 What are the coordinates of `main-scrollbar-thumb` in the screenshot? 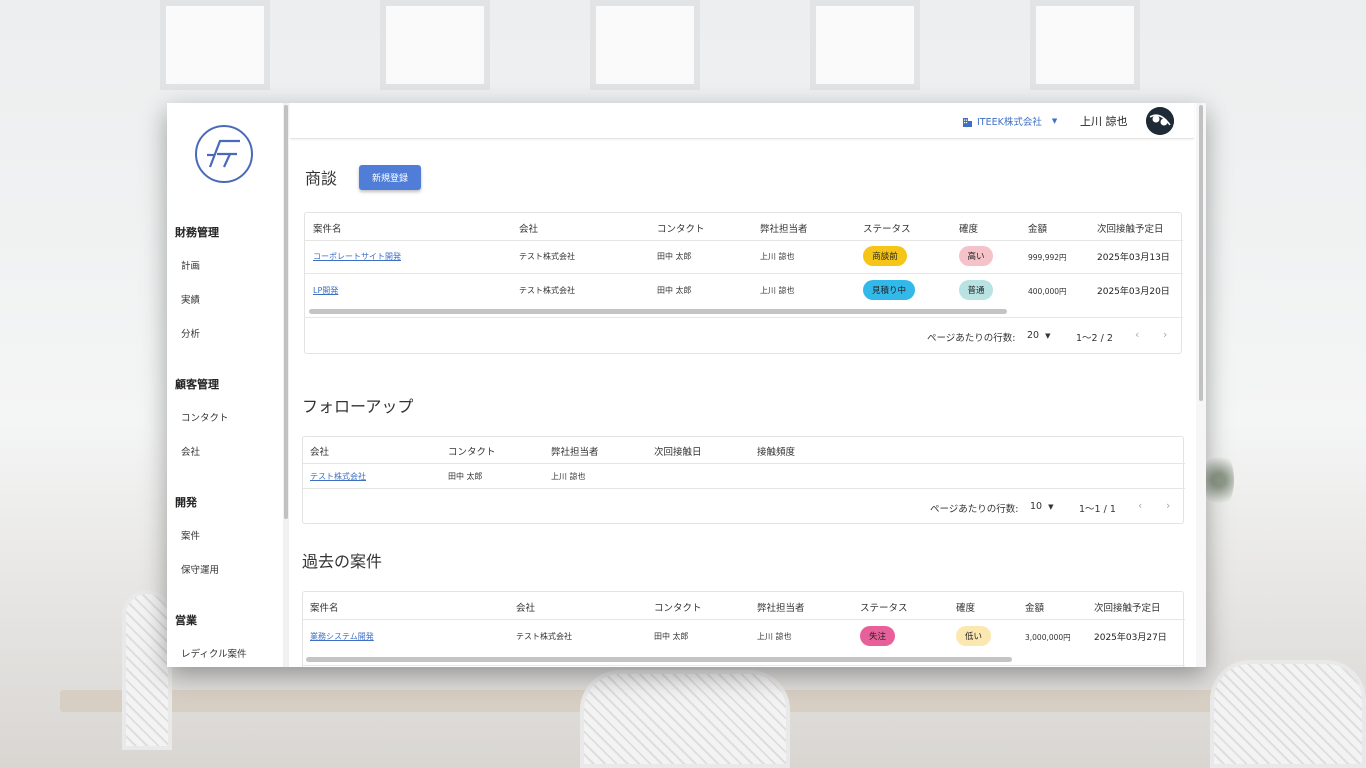 It's located at (1201, 253).